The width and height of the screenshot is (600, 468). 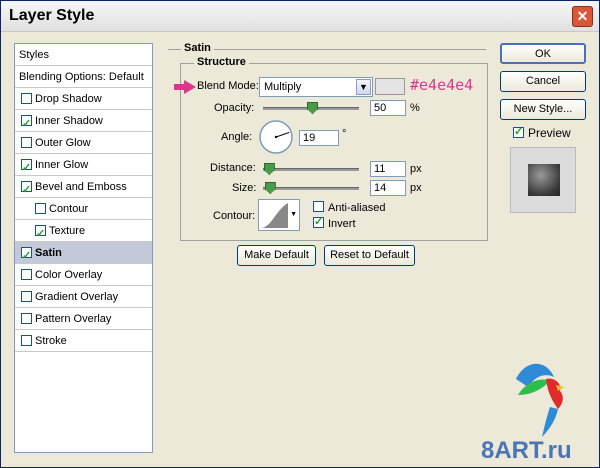 I want to click on sidebar-item-label: Outer Glow, so click(x=63, y=143).